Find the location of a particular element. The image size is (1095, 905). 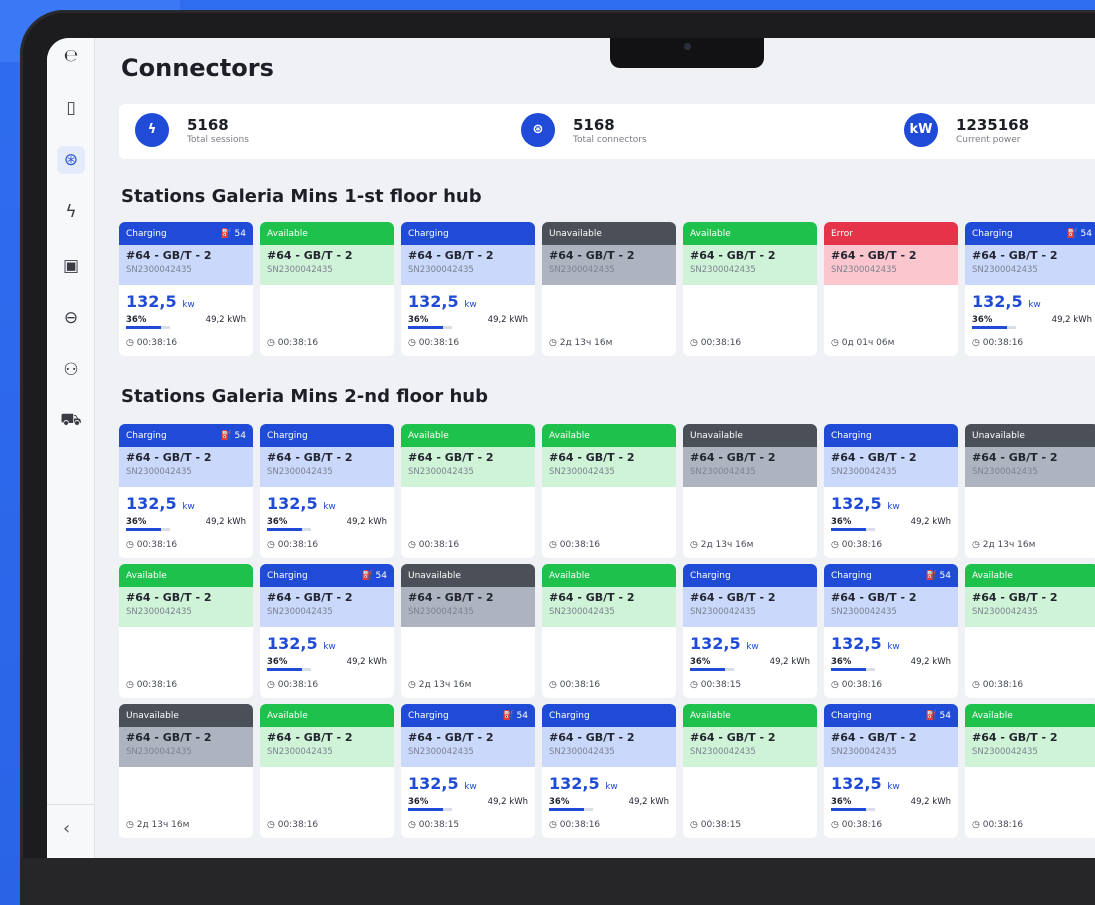

station-icon: ▯ is located at coordinates (71, 108).